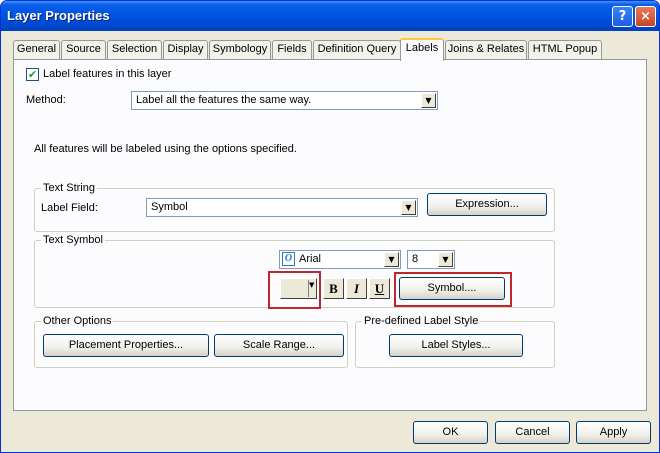 The height and width of the screenshot is (453, 660). I want to click on help-button: ?, so click(622, 16).